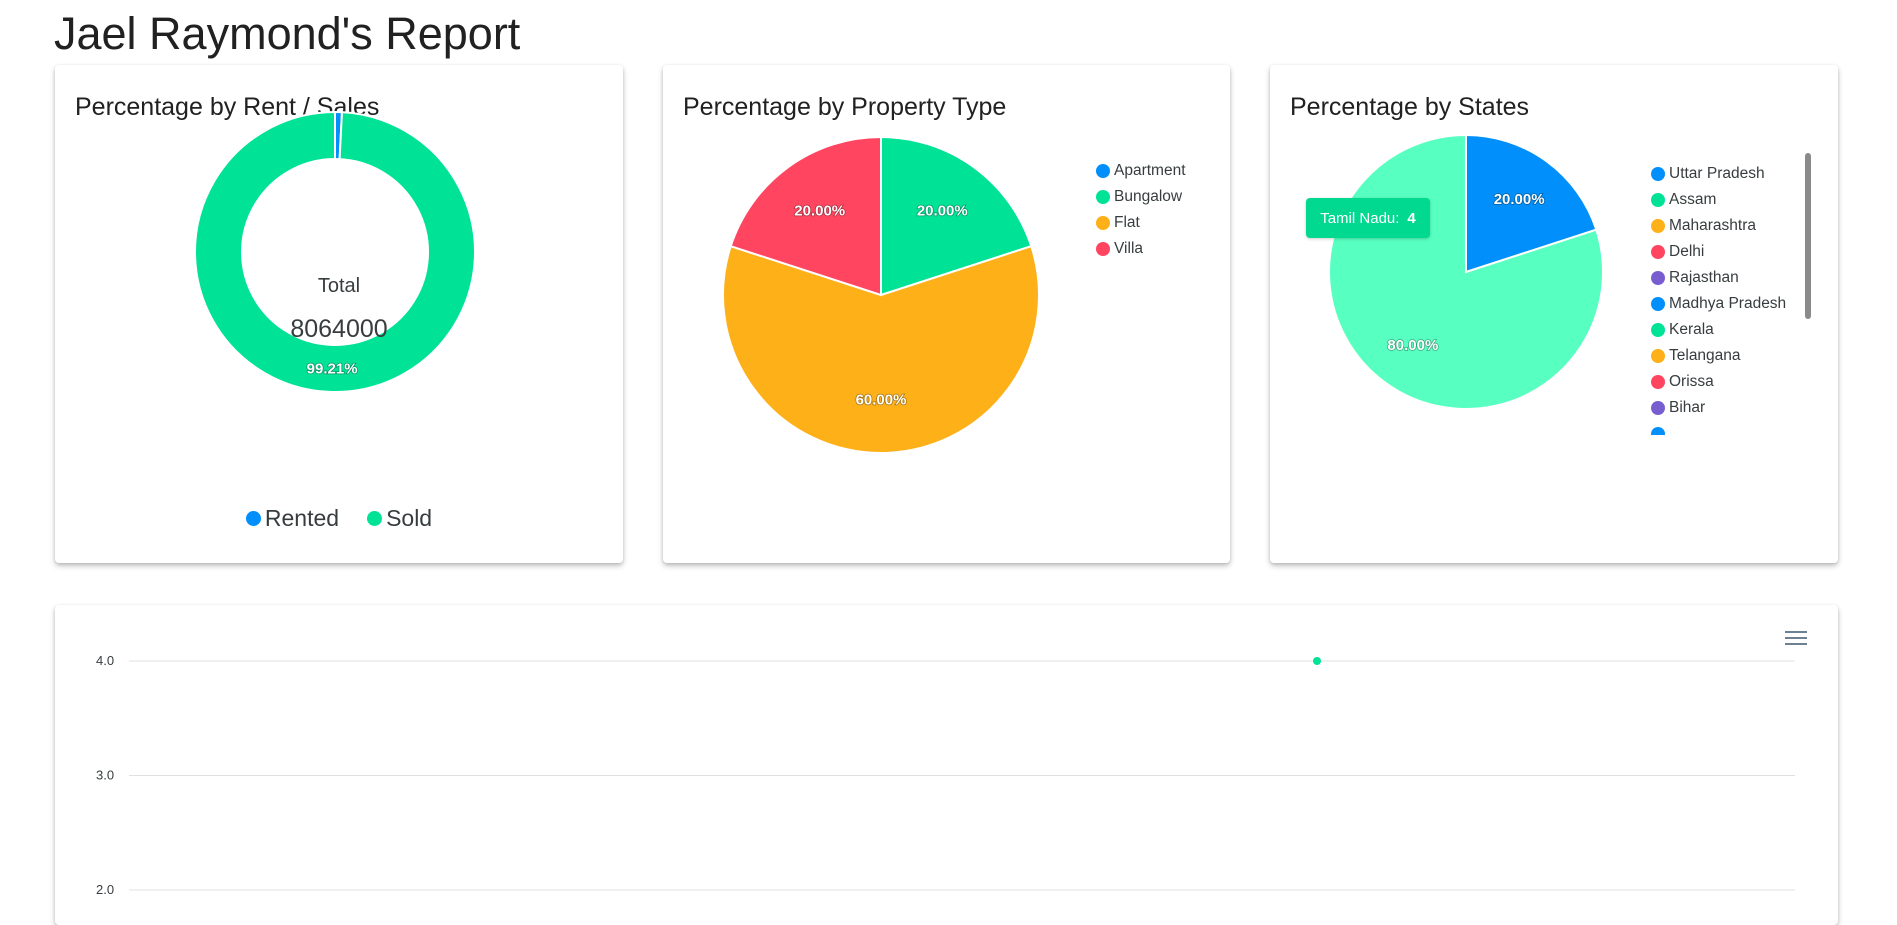 The height and width of the screenshot is (925, 1897). I want to click on donut-total-value: 8064000, so click(339, 329).